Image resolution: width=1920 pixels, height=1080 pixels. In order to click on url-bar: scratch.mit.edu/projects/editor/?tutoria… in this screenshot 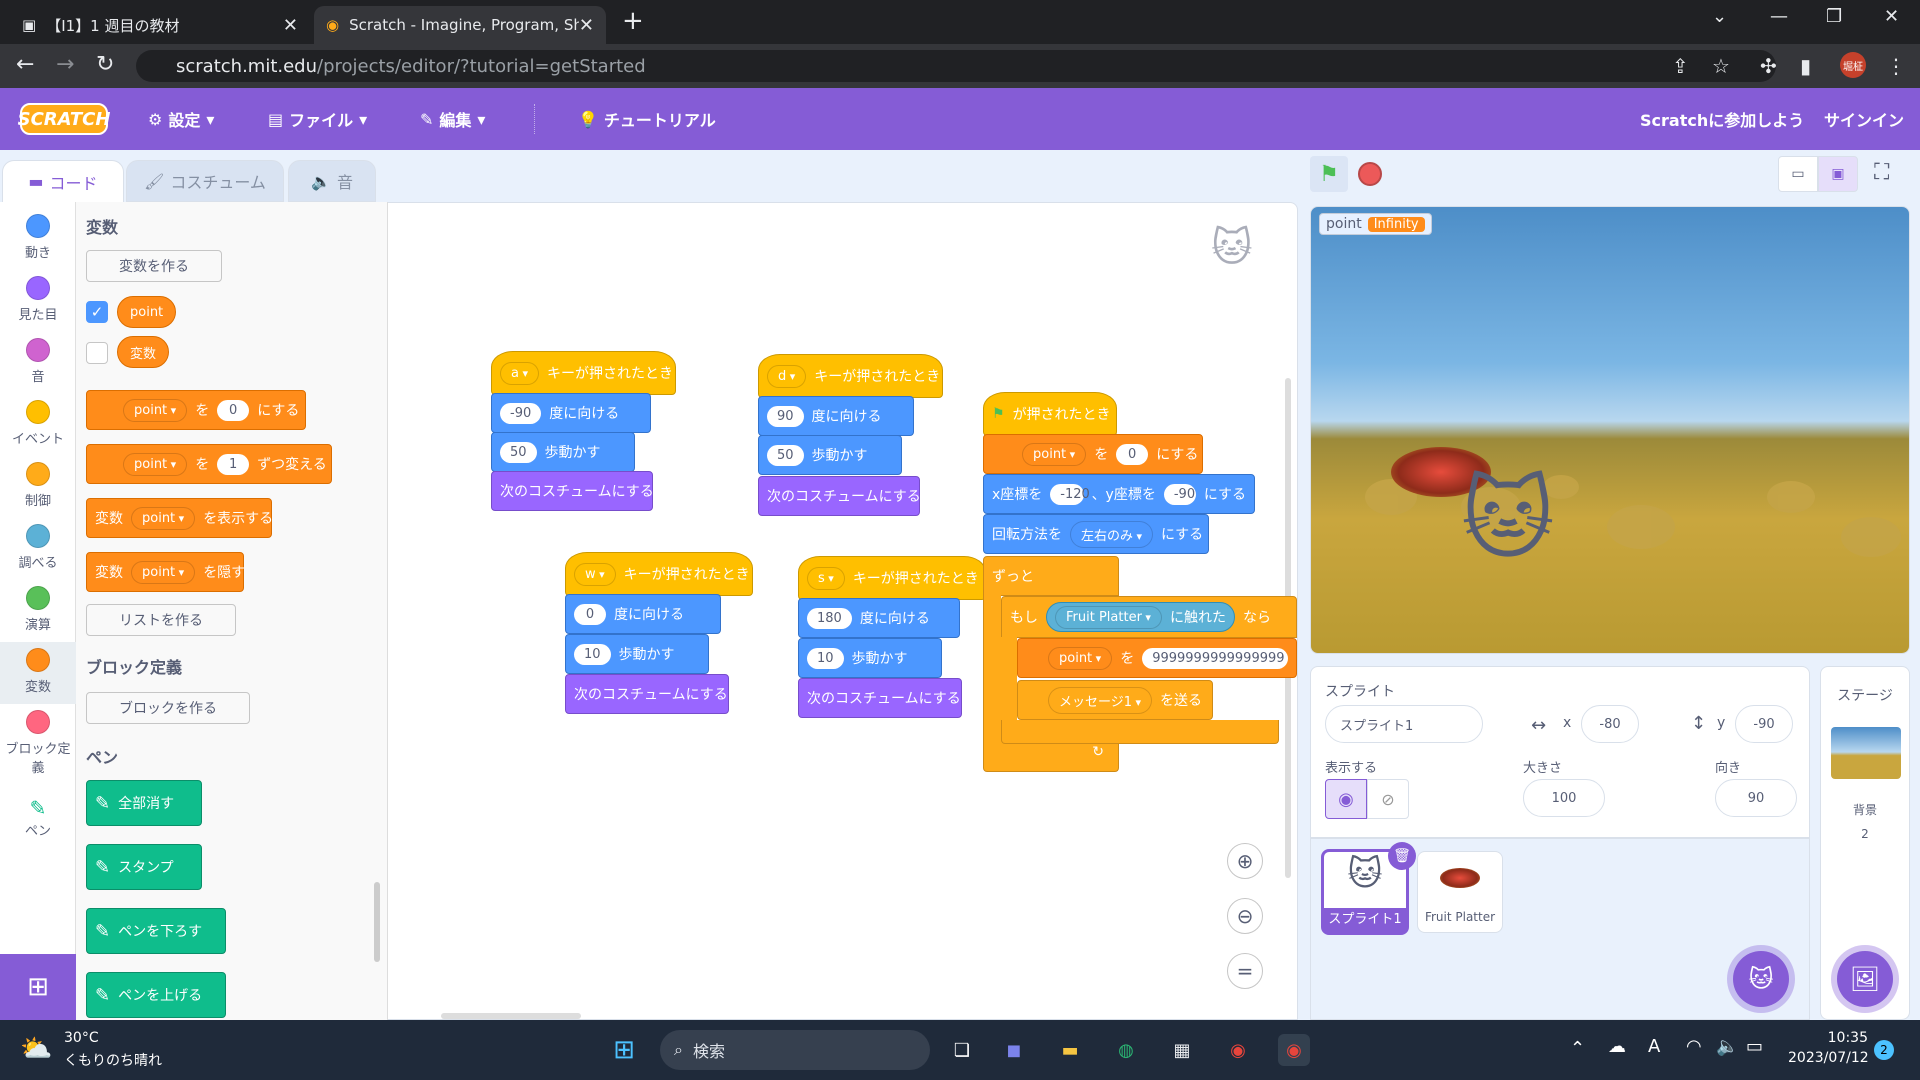, I will do `click(956, 66)`.